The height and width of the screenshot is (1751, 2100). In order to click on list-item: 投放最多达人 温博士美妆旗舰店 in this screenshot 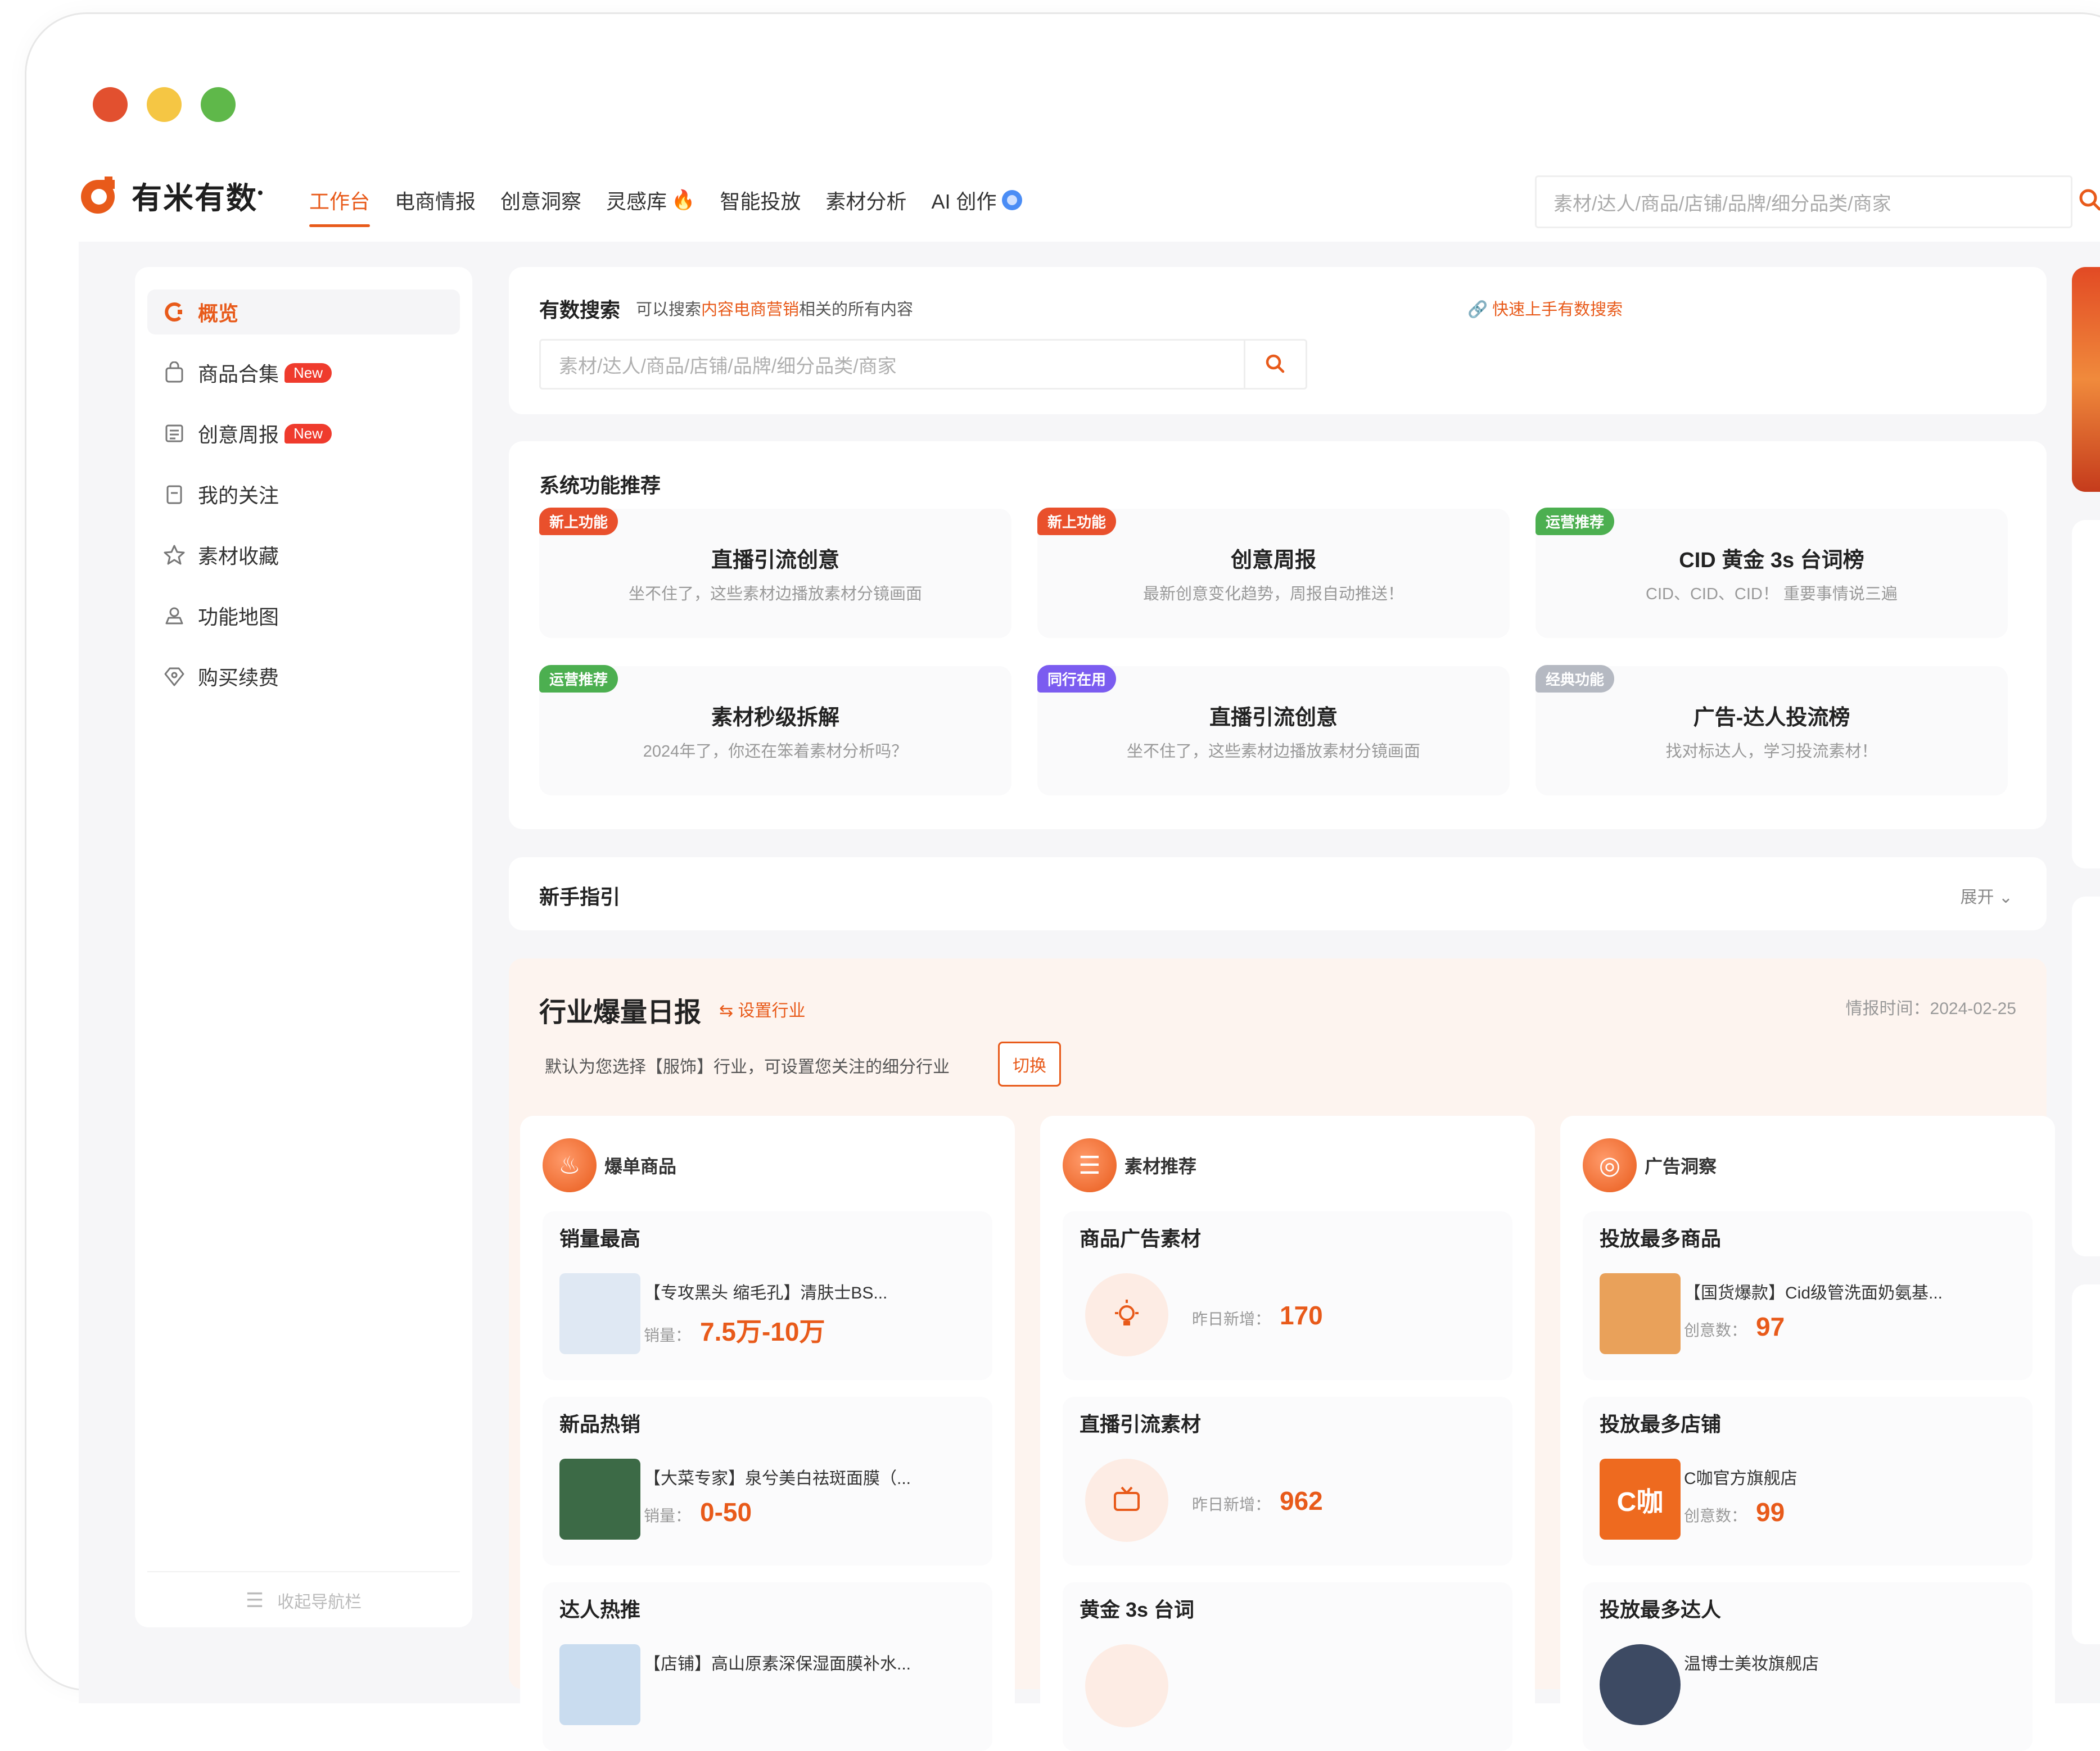, I will do `click(1808, 1666)`.